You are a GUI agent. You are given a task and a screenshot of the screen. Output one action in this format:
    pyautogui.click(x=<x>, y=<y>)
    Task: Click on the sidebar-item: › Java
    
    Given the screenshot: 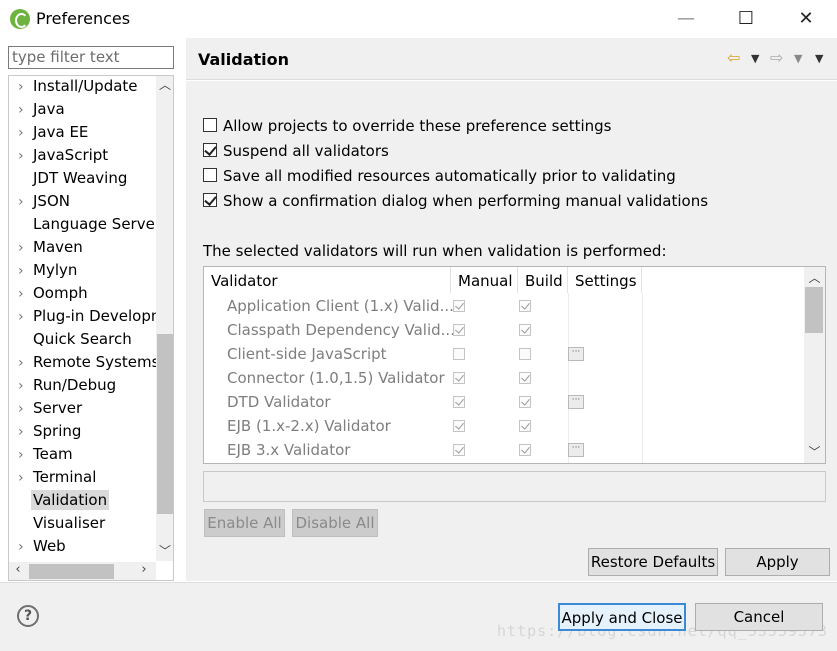 What is the action you would take?
    pyautogui.click(x=82, y=110)
    